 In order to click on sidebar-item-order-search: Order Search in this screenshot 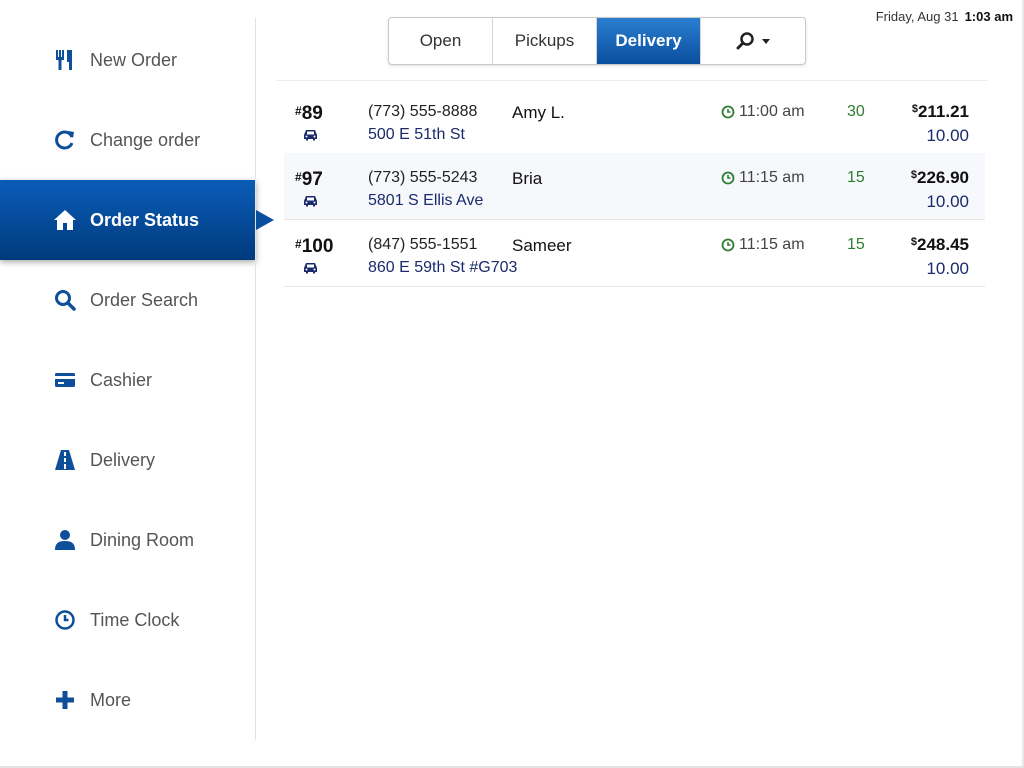, I will do `click(128, 300)`.